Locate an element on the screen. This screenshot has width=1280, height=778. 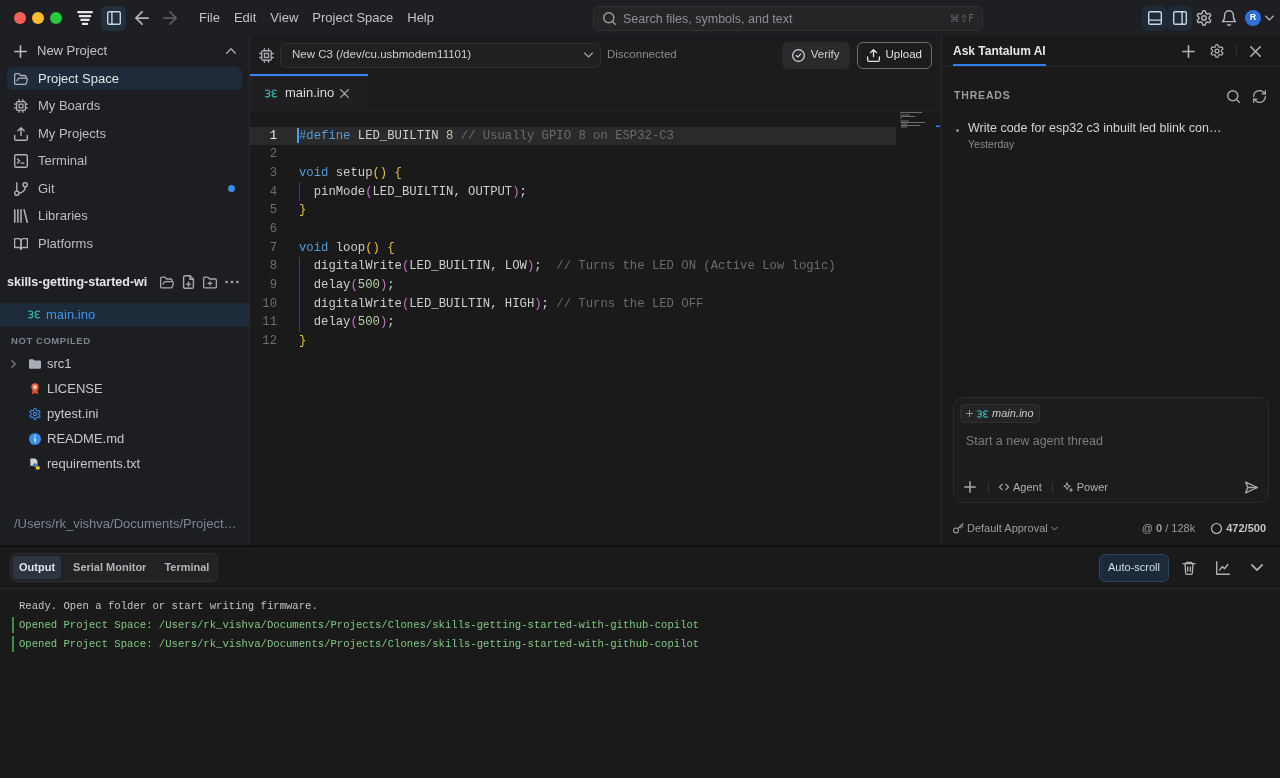
sidebar-item: My Projects is located at coordinates (124, 133).